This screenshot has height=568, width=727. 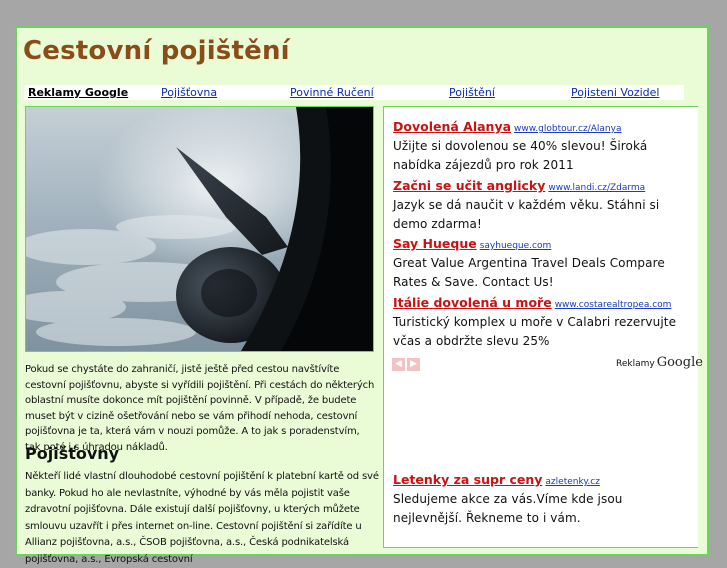 I want to click on ad-title: Začni se učit anglicky, so click(x=469, y=185).